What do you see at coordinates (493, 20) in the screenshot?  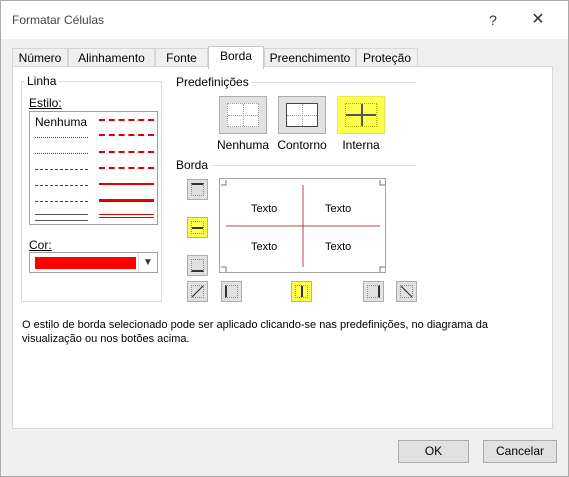 I see `help-button: ?` at bounding box center [493, 20].